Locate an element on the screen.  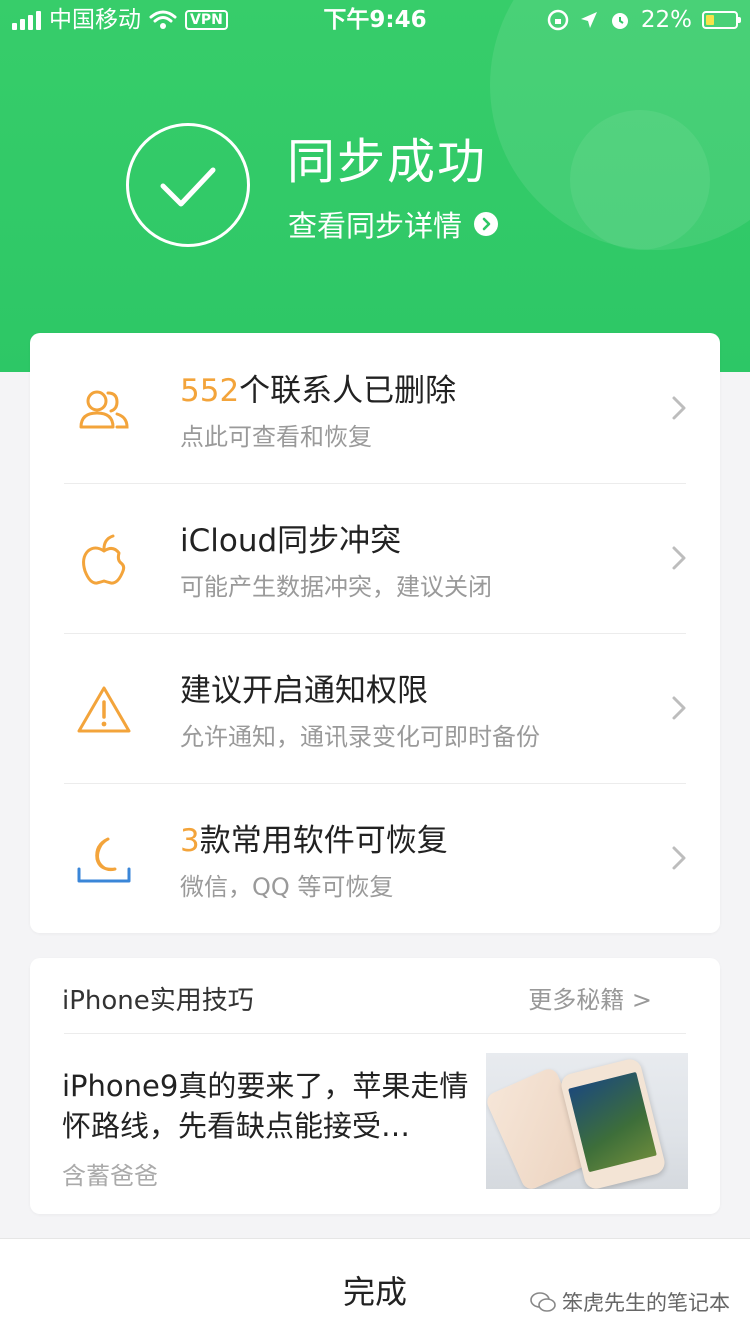
alarm-icon is located at coordinates (619, 21).